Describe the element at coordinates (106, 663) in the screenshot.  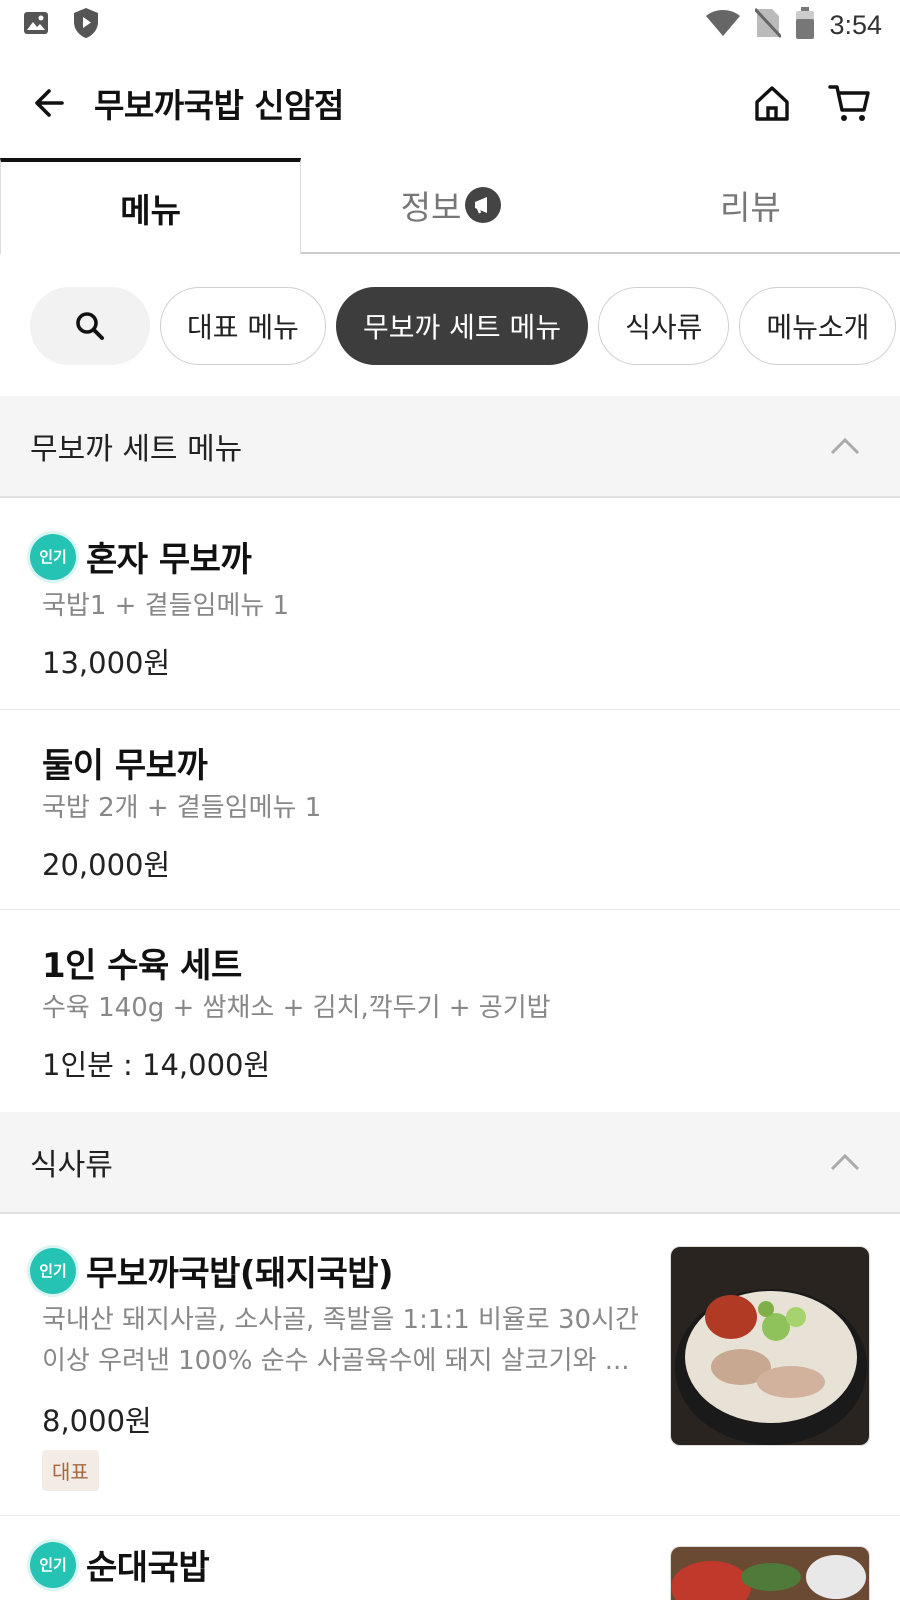
I see `menu-item-price: 13,000원` at that location.